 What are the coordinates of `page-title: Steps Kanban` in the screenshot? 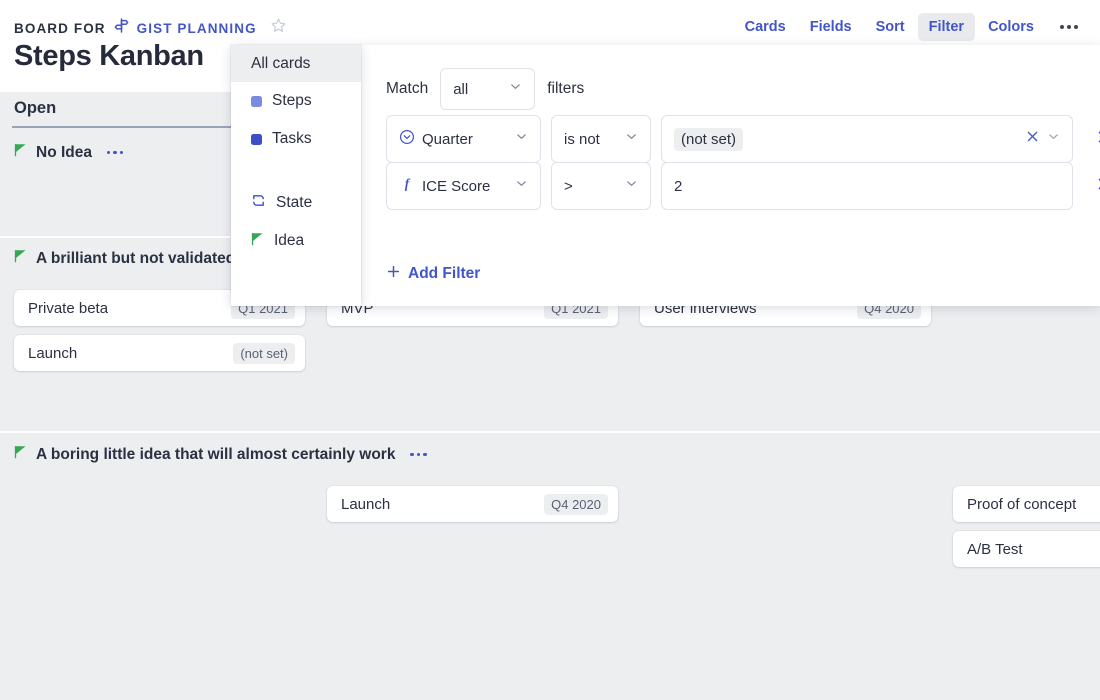 It's located at (109, 56).